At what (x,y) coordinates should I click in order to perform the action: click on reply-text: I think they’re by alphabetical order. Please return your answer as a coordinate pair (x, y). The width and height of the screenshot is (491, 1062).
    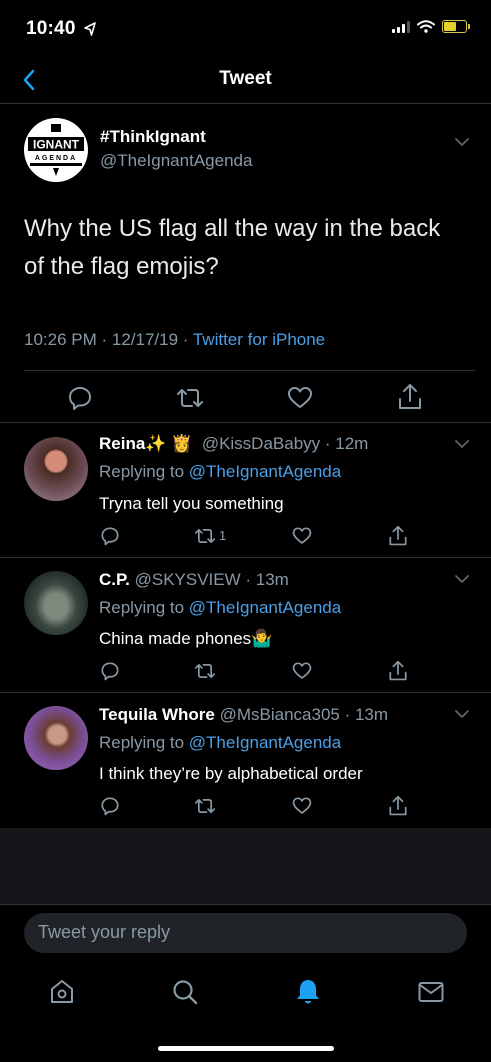
    Looking at the image, I should click on (231, 773).